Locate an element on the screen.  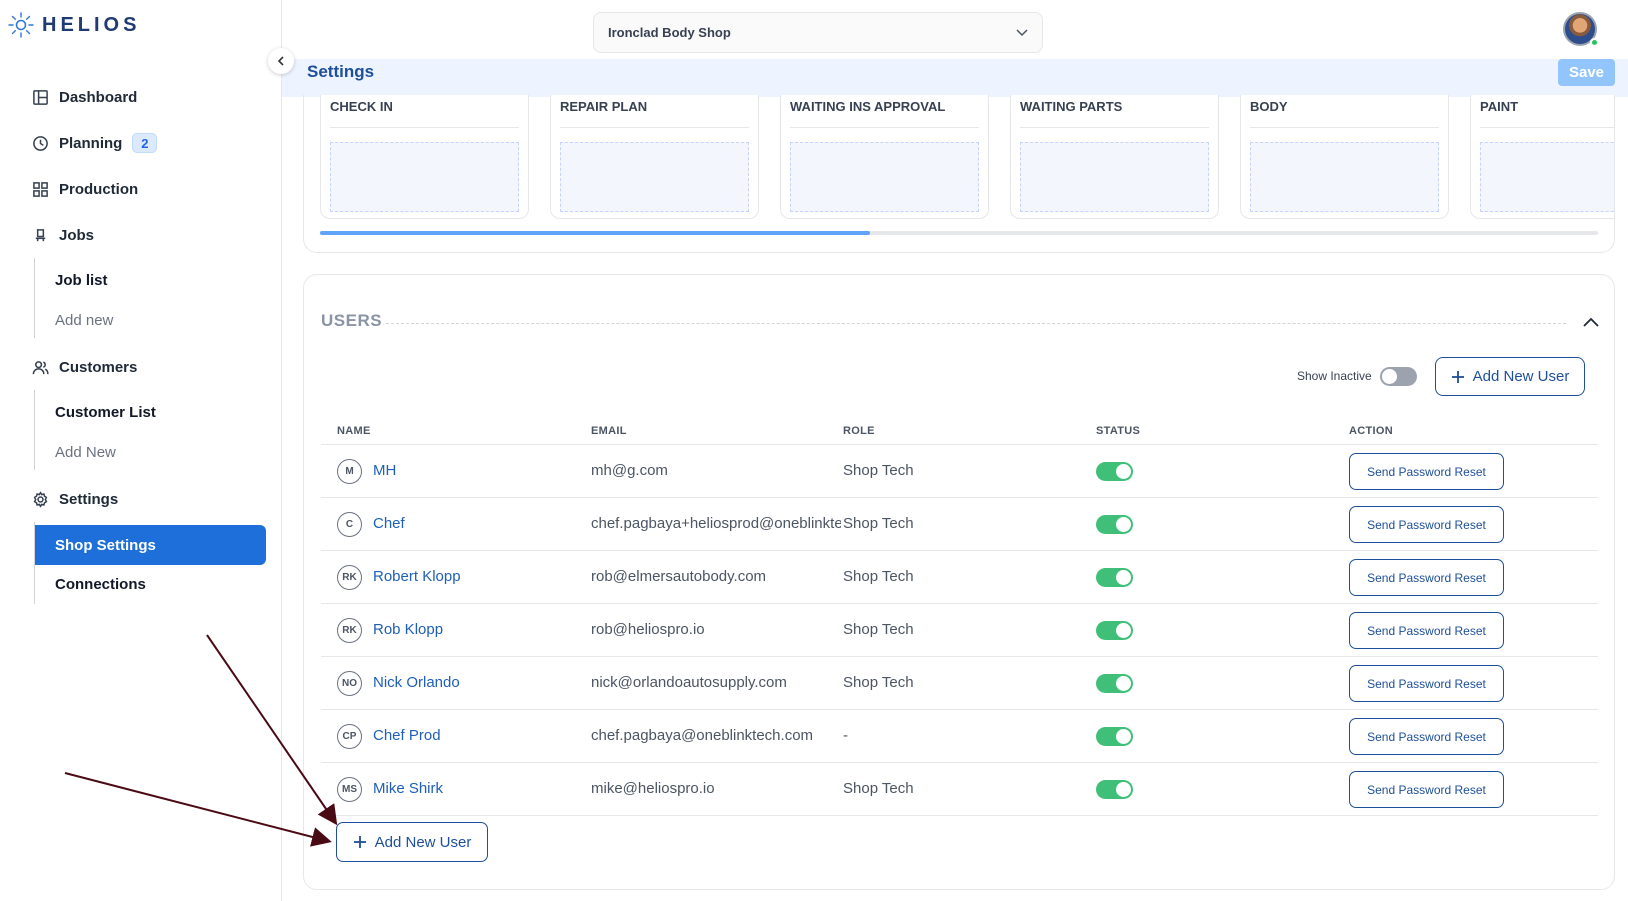
sidebar-item-connections: Connections is located at coordinates (100, 585).